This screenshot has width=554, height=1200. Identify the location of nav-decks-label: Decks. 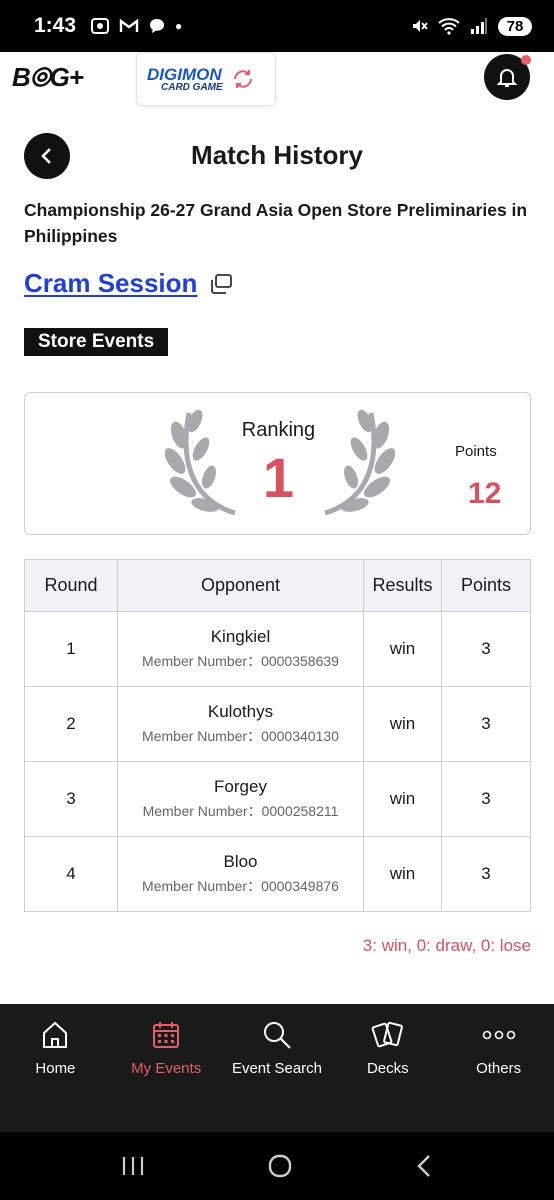
(387, 1068).